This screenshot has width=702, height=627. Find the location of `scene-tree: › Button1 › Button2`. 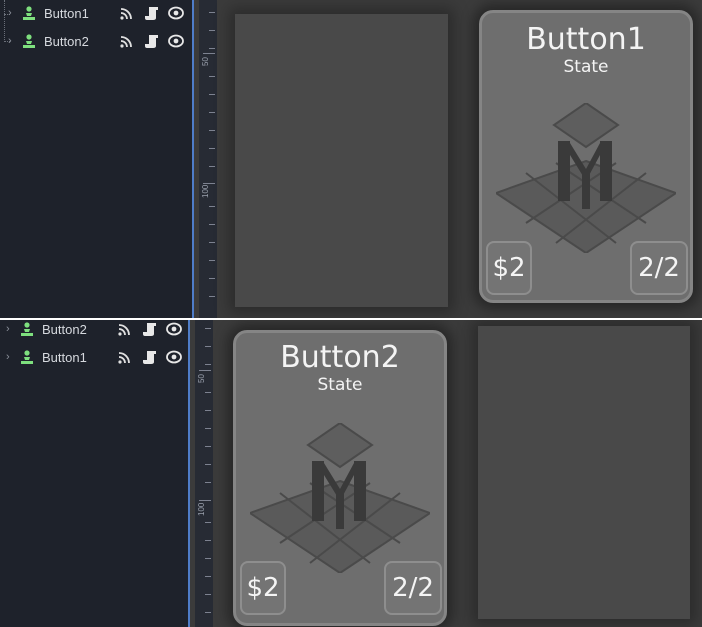

scene-tree: › Button1 › Button2 is located at coordinates (96, 159).